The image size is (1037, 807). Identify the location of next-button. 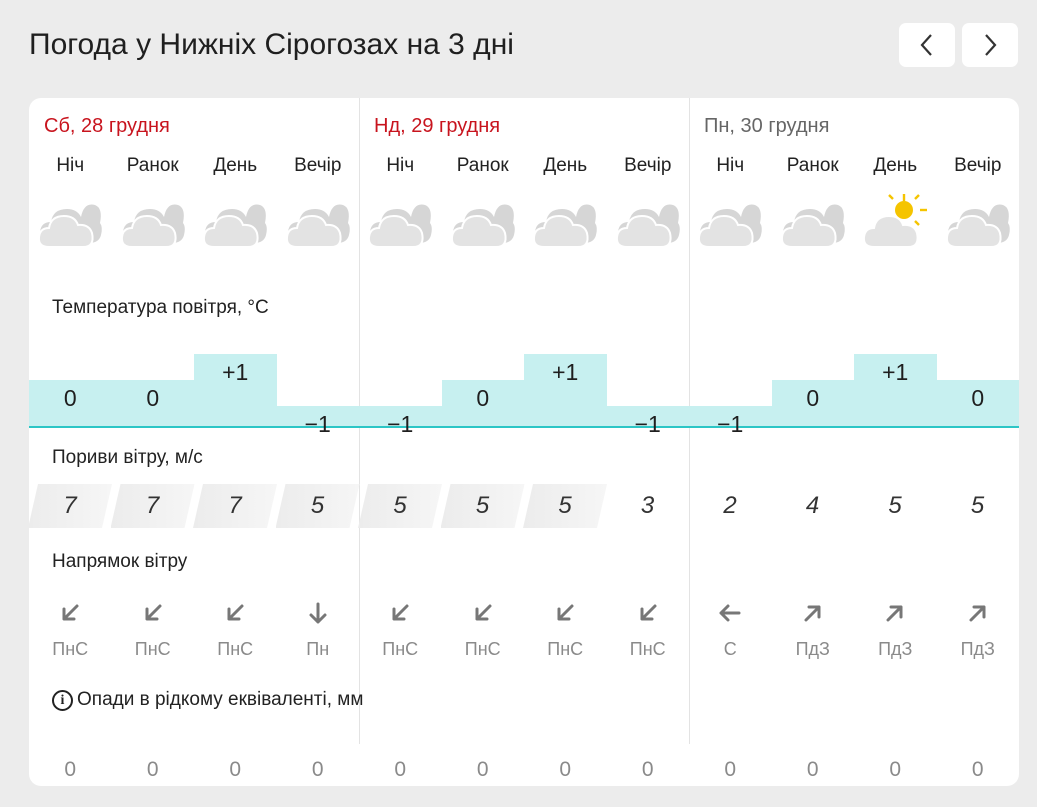
(990, 45).